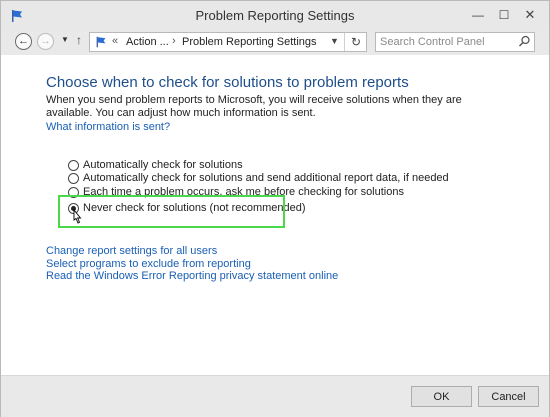 This screenshot has height=417, width=550. I want to click on search-box, so click(455, 42).